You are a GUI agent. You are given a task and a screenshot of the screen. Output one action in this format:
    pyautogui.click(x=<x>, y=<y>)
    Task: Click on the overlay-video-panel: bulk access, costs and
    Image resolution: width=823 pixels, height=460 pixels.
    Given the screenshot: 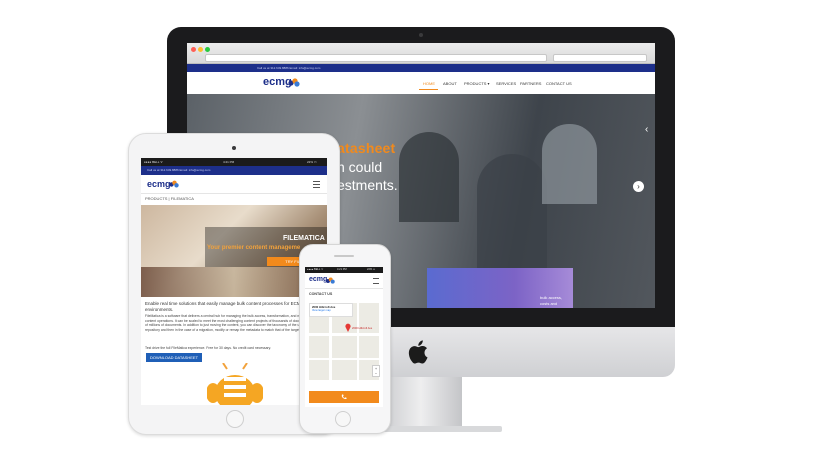 What is the action you would take?
    pyautogui.click(x=500, y=288)
    